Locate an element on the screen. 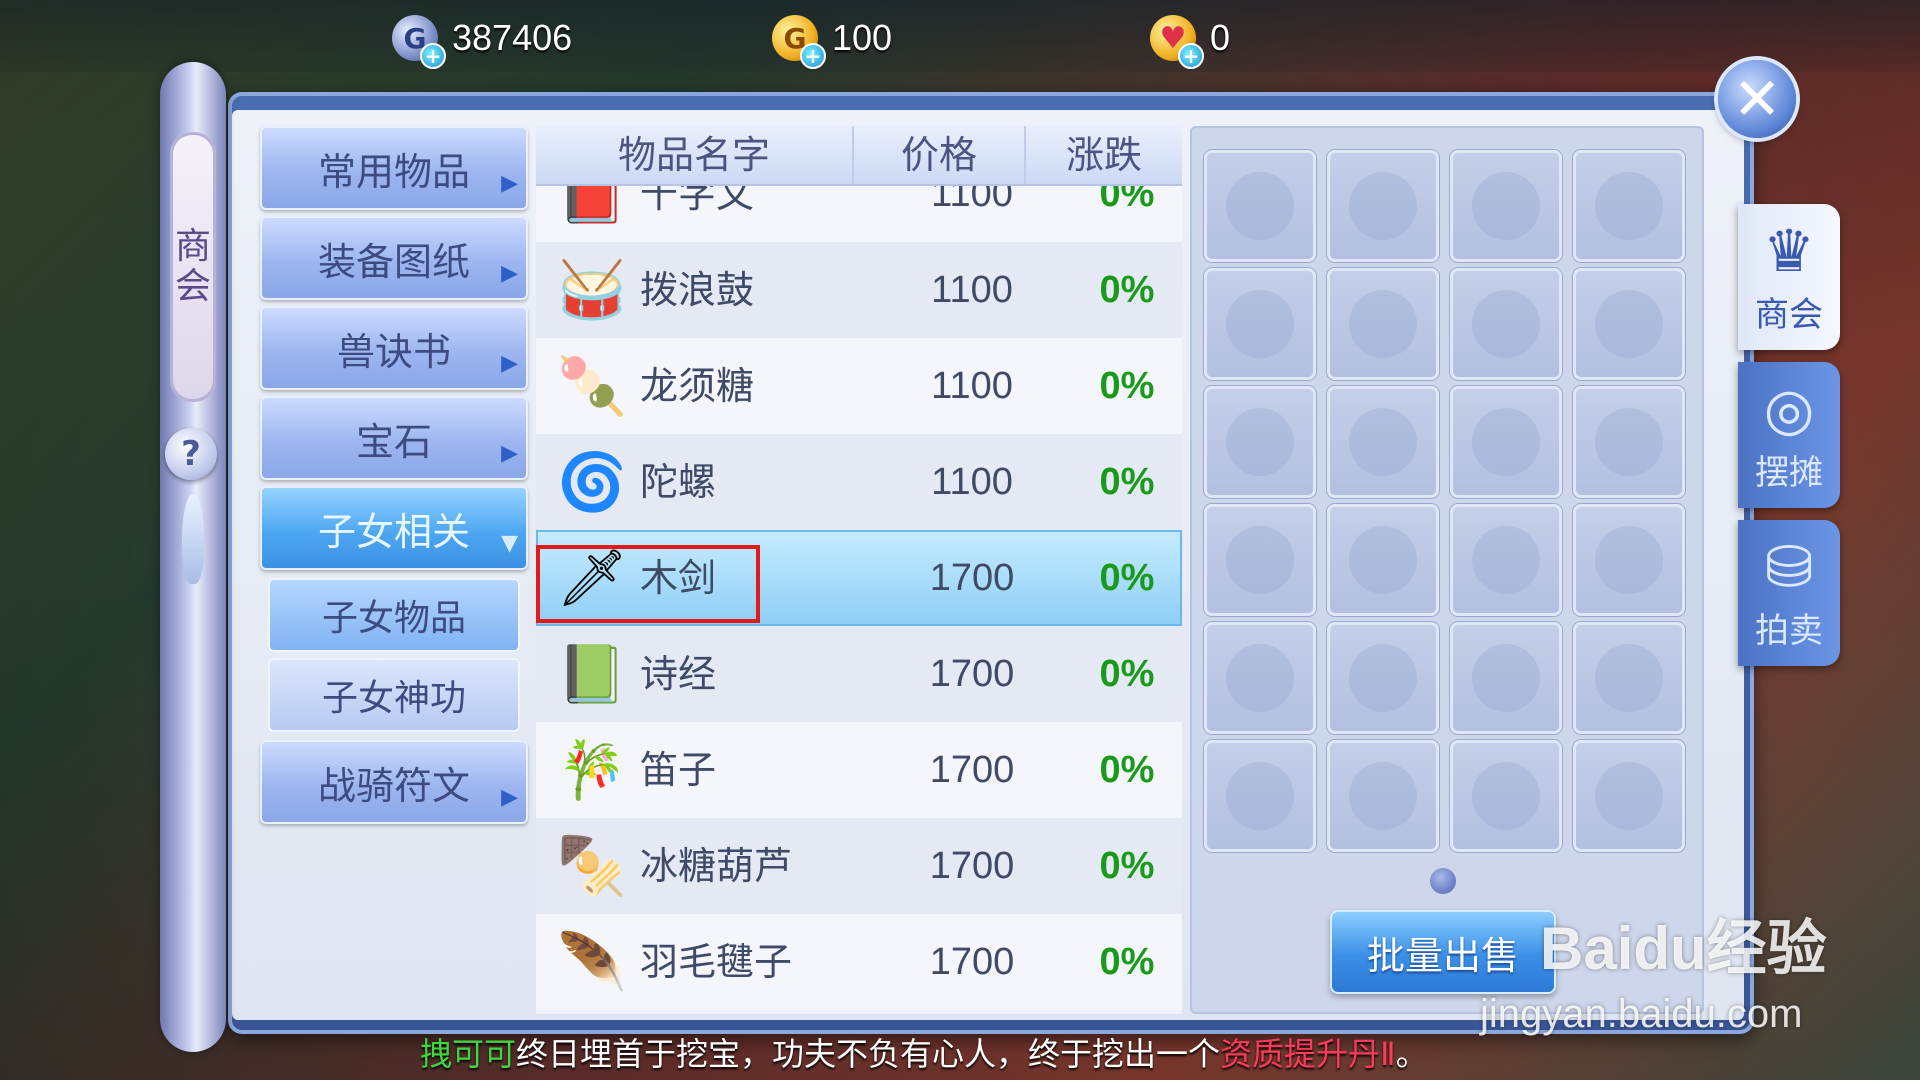 The width and height of the screenshot is (1920, 1080). add-silver-icon: + is located at coordinates (433, 56).